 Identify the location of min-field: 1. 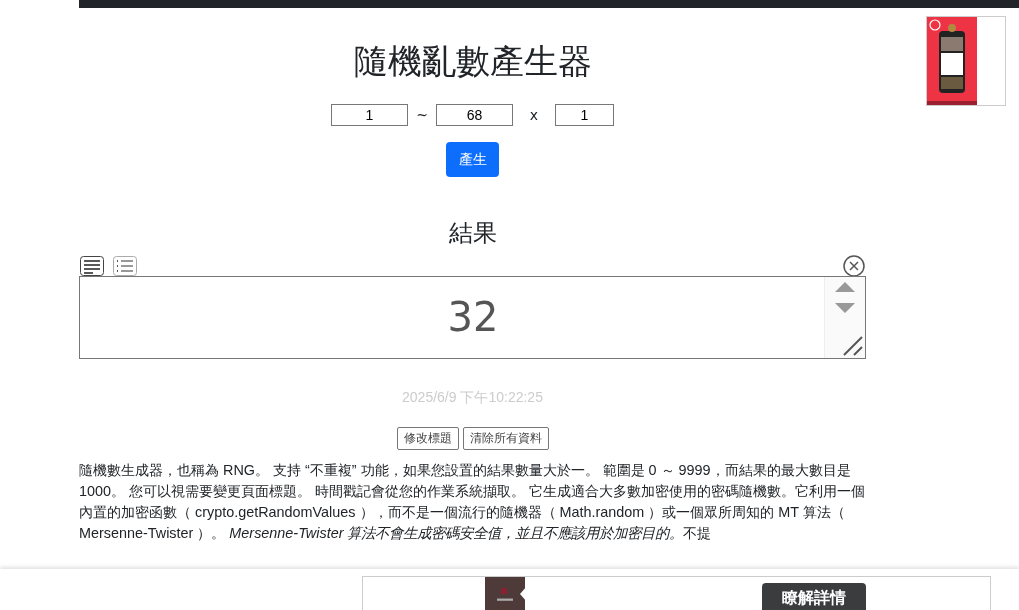
(369, 115).